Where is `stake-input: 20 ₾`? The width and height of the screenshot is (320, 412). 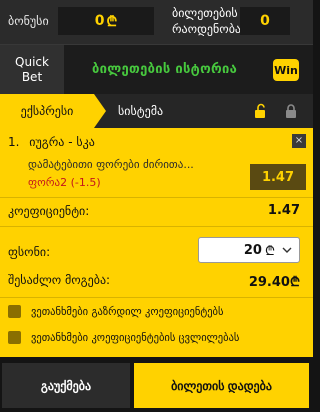 stake-input: 20 ₾ is located at coordinates (249, 250).